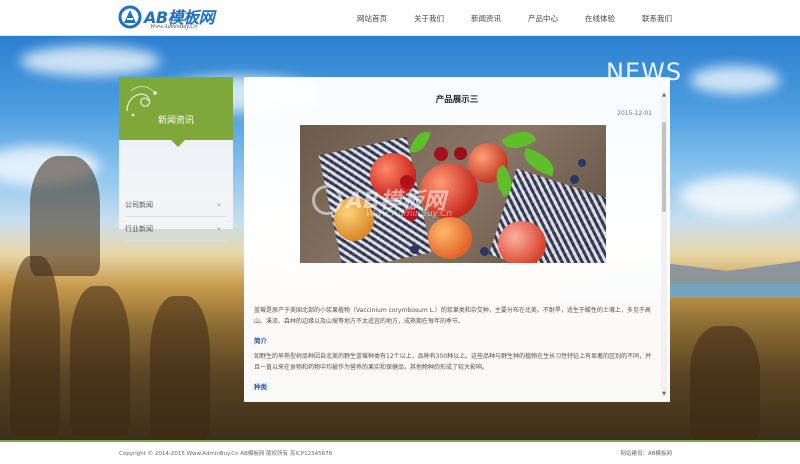 The width and height of the screenshot is (800, 464). I want to click on article-subheading: 简介, so click(260, 341).